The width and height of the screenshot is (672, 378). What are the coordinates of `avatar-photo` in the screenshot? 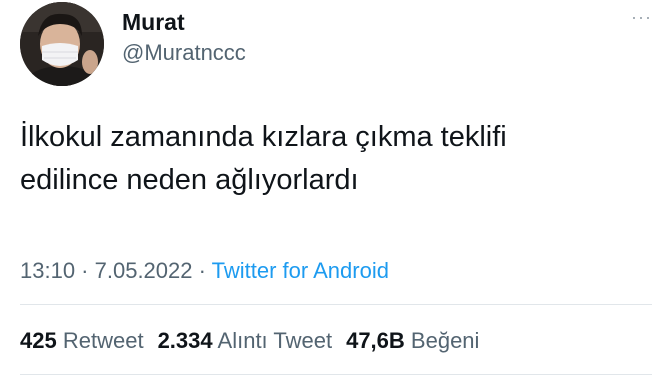 It's located at (62, 44).